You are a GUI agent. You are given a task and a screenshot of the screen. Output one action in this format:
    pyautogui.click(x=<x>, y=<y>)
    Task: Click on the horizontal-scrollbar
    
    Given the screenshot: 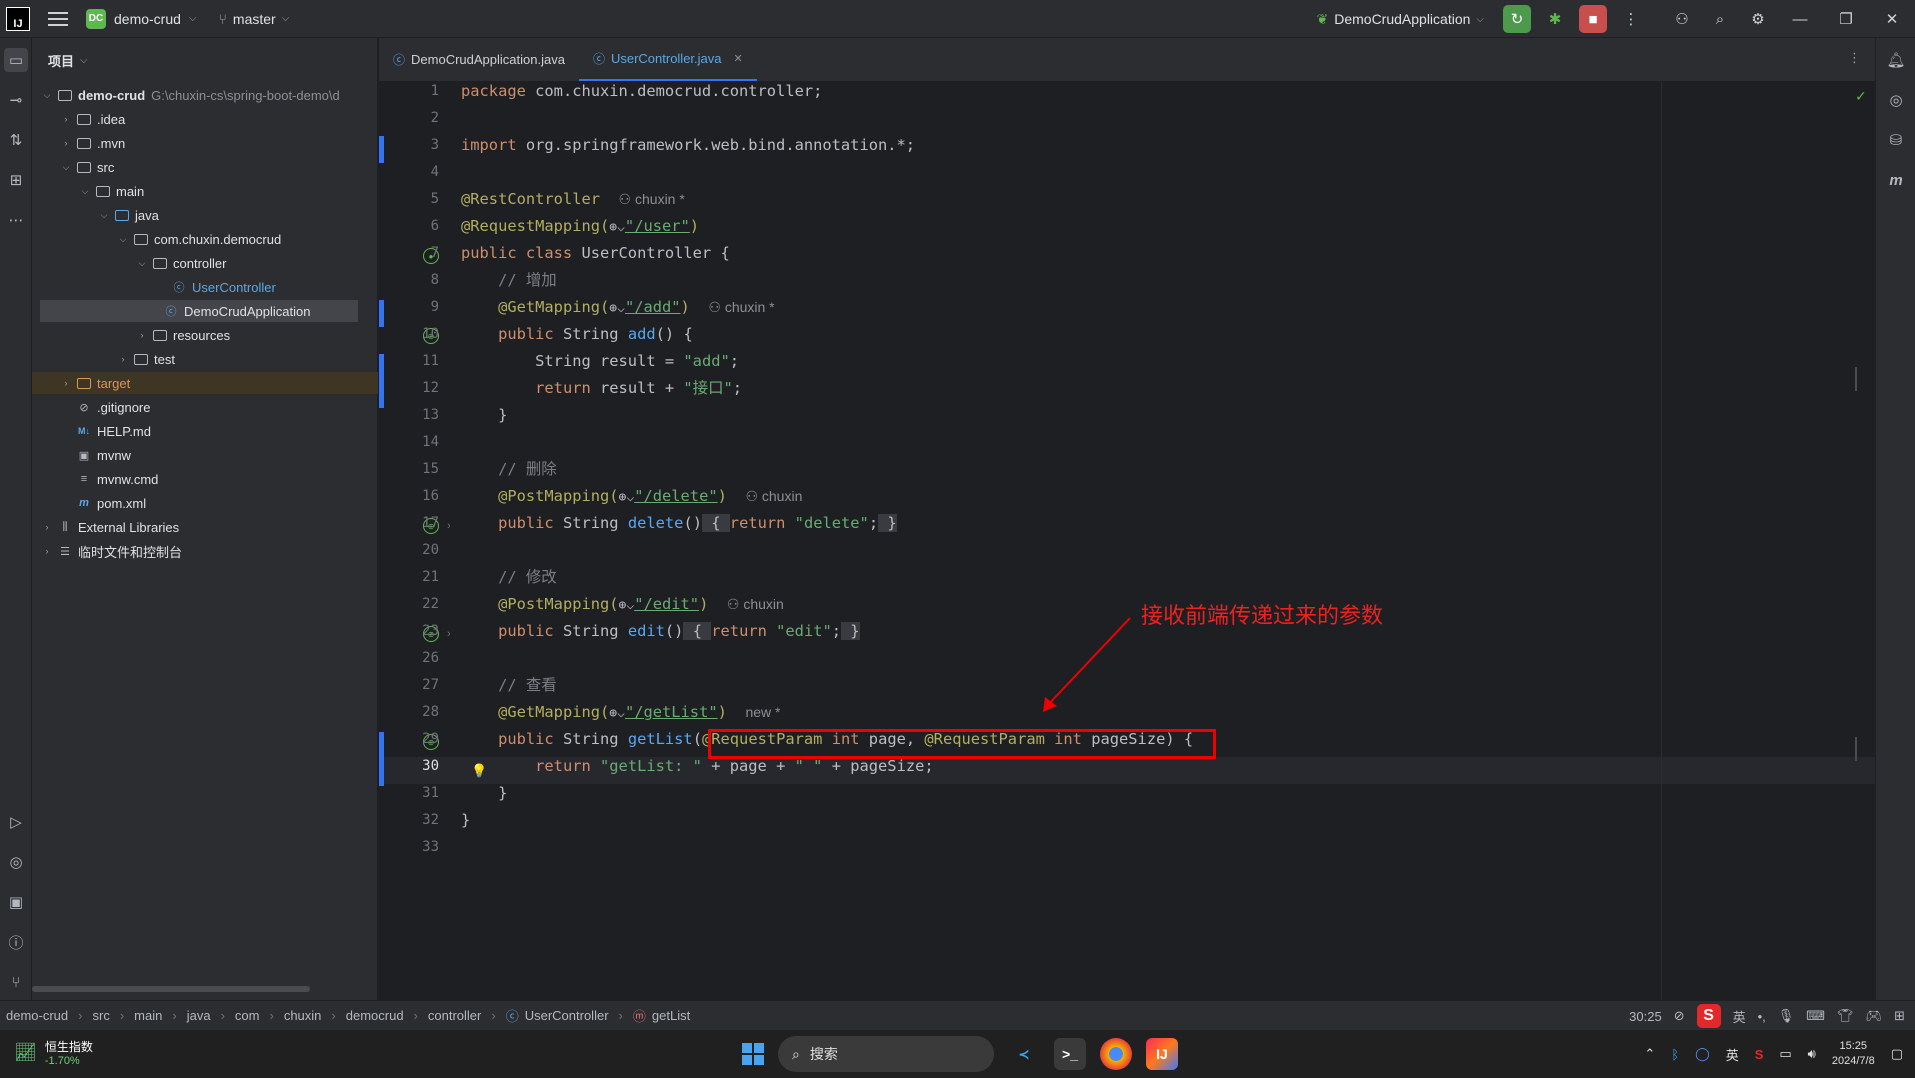 What is the action you would take?
    pyautogui.click(x=171, y=989)
    